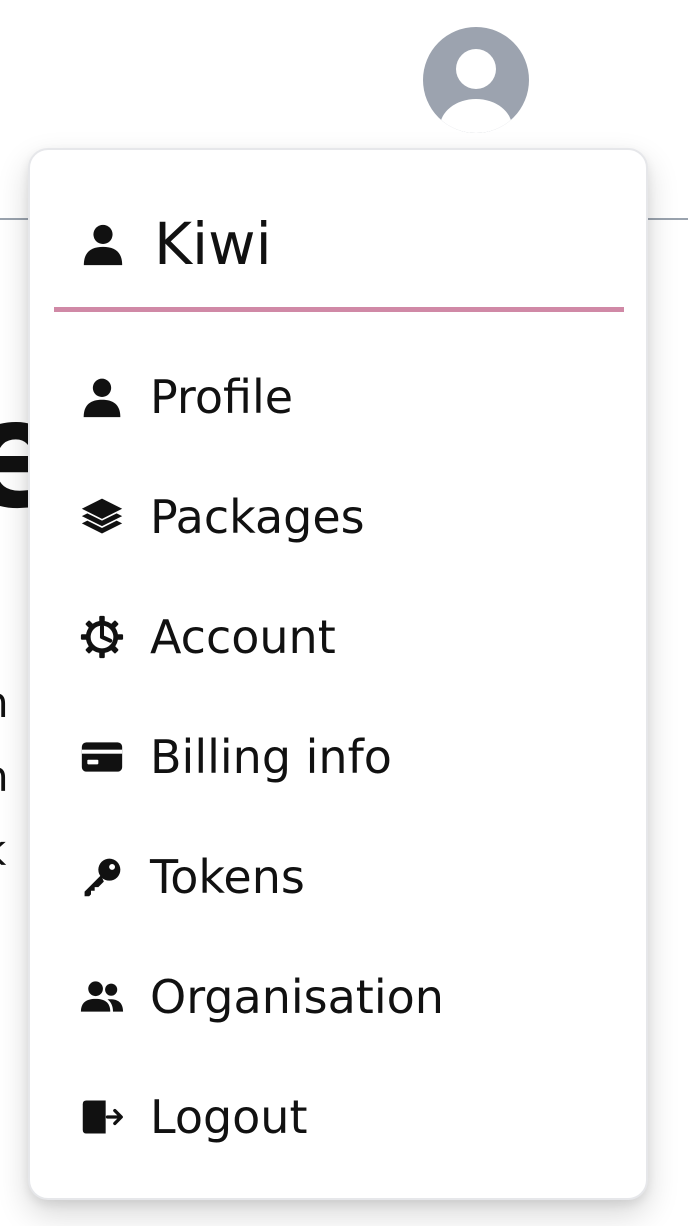 Image resolution: width=688 pixels, height=1226 pixels. What do you see at coordinates (102, 757) in the screenshot?
I see `credit-card-icon` at bounding box center [102, 757].